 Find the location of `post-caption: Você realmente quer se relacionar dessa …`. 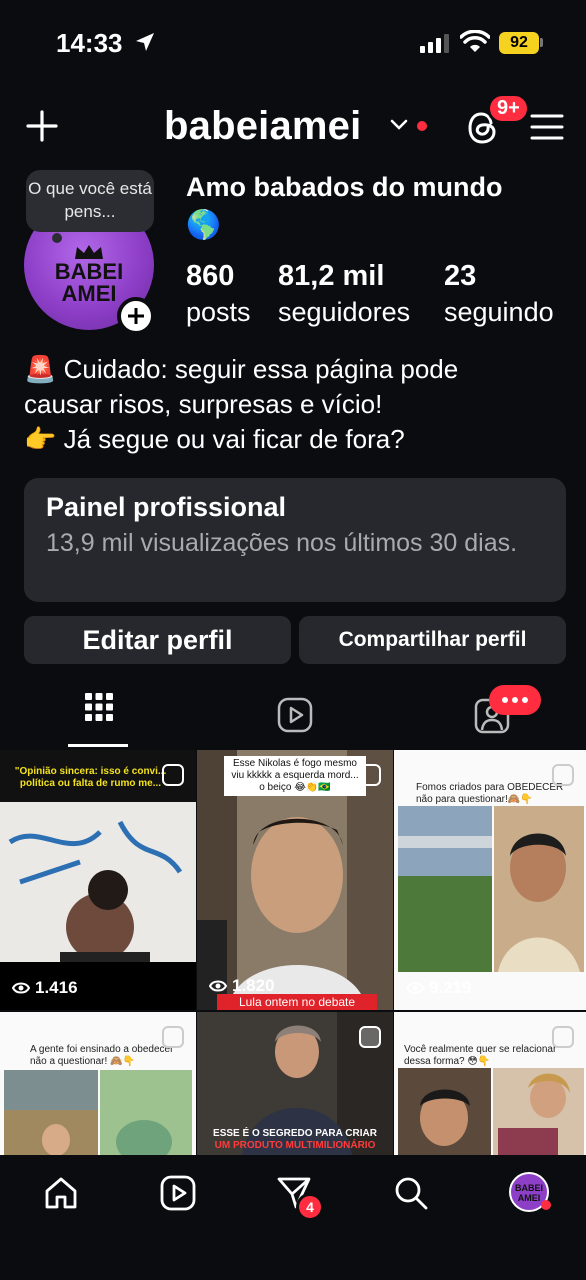

post-caption: Você realmente quer se relacionar dessa … is located at coordinates (480, 1055).